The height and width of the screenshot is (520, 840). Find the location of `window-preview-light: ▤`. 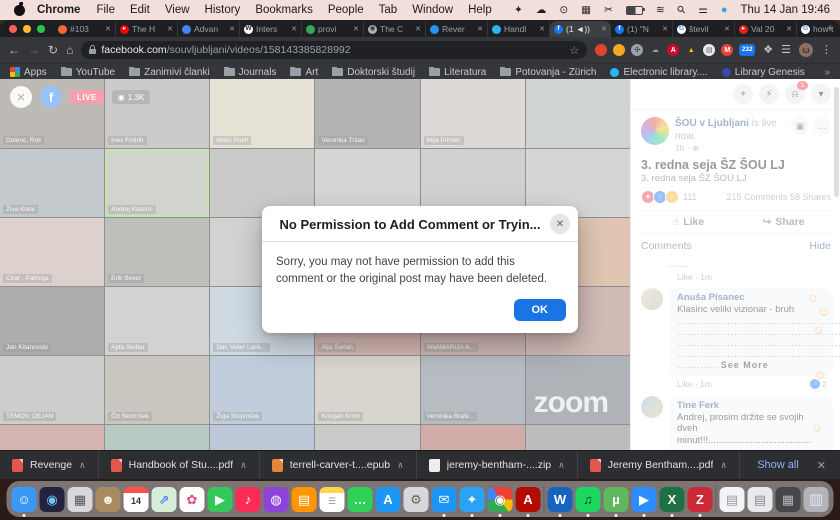

window-preview-light: ▤ is located at coordinates (760, 499).